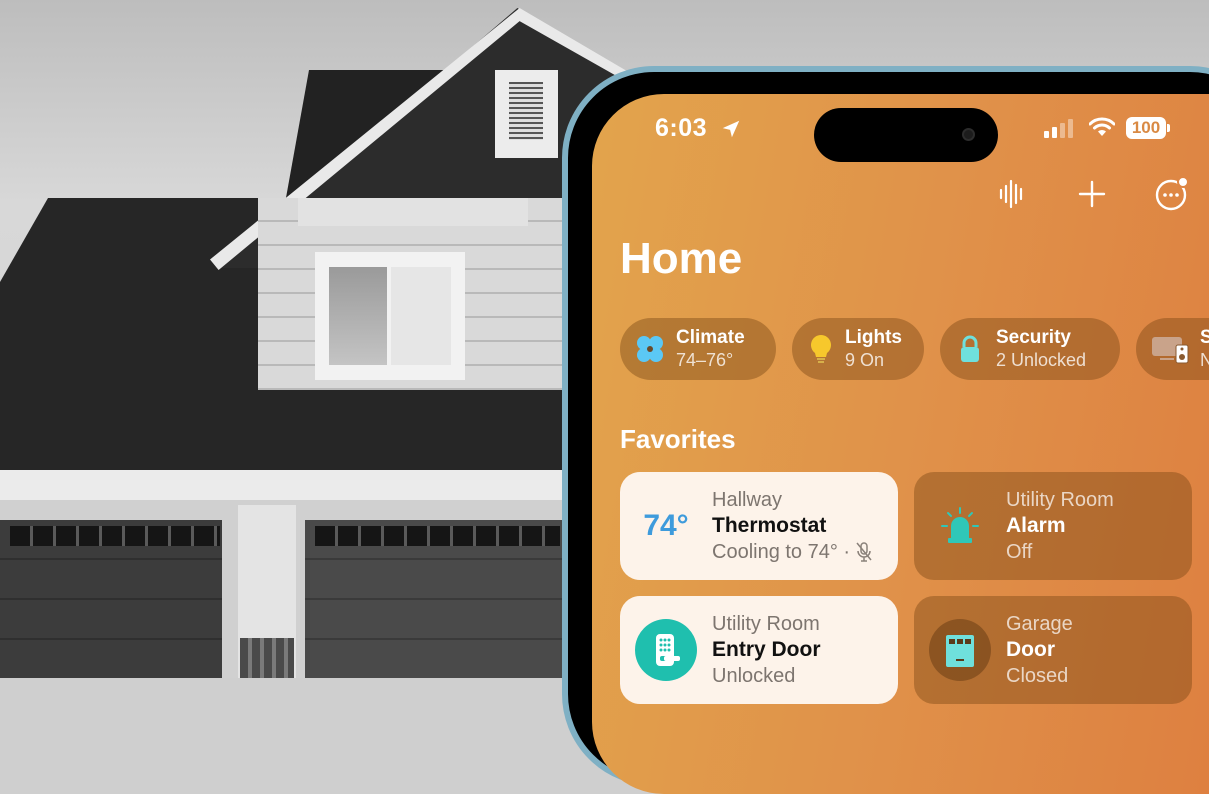 This screenshot has height=794, width=1209. What do you see at coordinates (766, 649) in the screenshot?
I see `tile-name: Entry Door` at bounding box center [766, 649].